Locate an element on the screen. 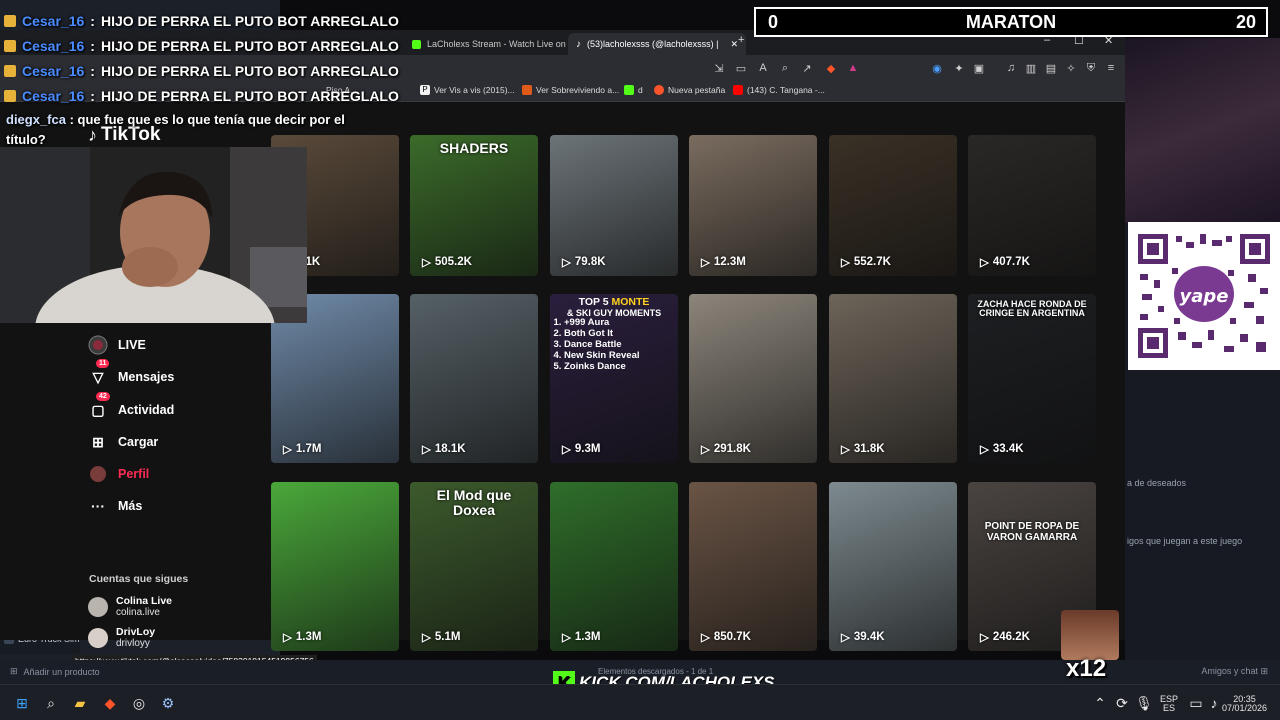 The height and width of the screenshot is (720, 1280). video-caption: ZACHA HACE RONDA DE CRINGE EN ARGENTINA is located at coordinates (1032, 309).